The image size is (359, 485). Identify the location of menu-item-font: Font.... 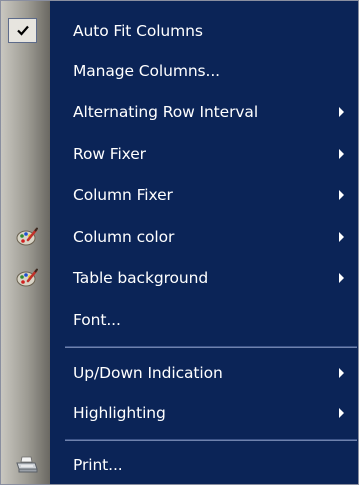
(179, 320).